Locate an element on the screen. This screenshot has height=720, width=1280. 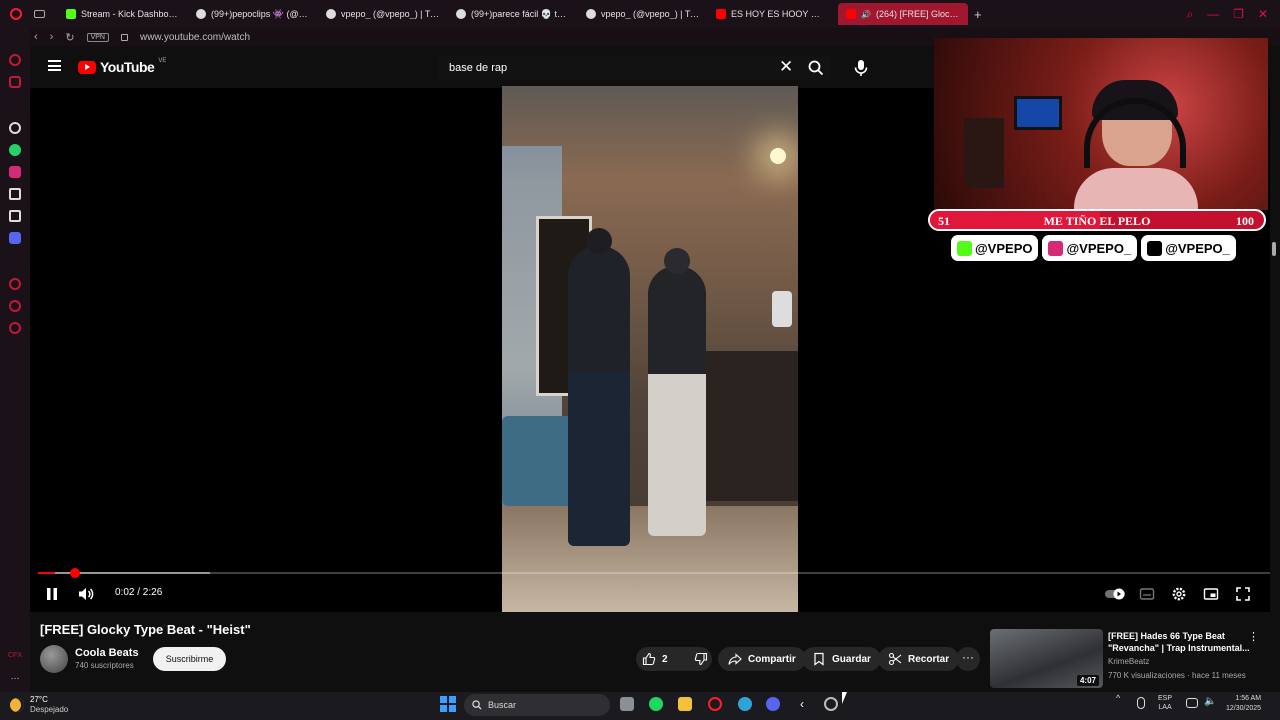
vpn-badge: VPN is located at coordinates (97, 37).